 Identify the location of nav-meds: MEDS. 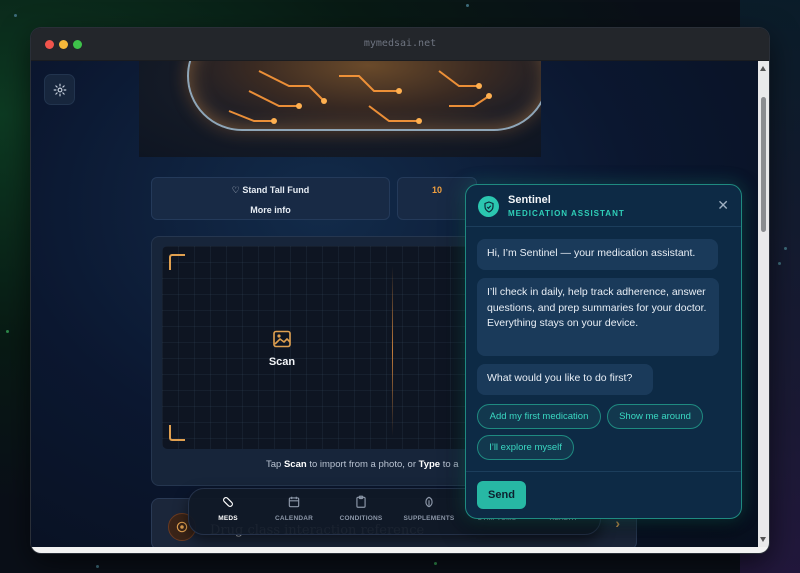
(228, 508).